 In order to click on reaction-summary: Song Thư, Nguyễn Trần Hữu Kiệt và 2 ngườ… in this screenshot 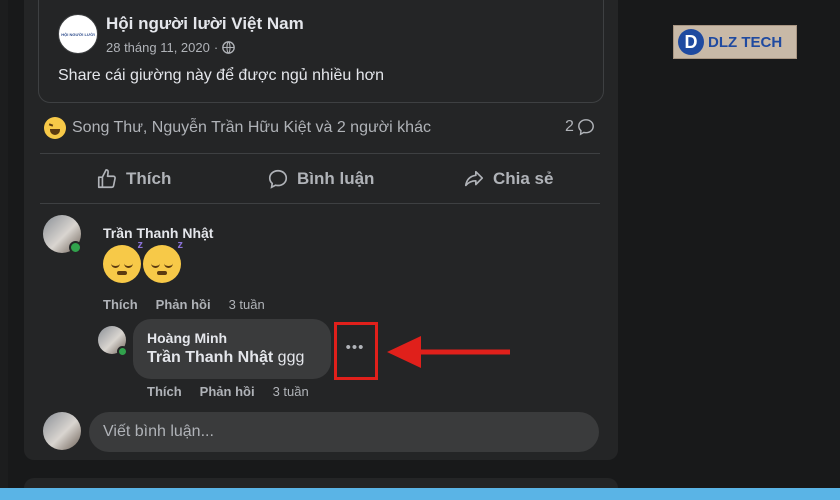, I will do `click(237, 128)`.